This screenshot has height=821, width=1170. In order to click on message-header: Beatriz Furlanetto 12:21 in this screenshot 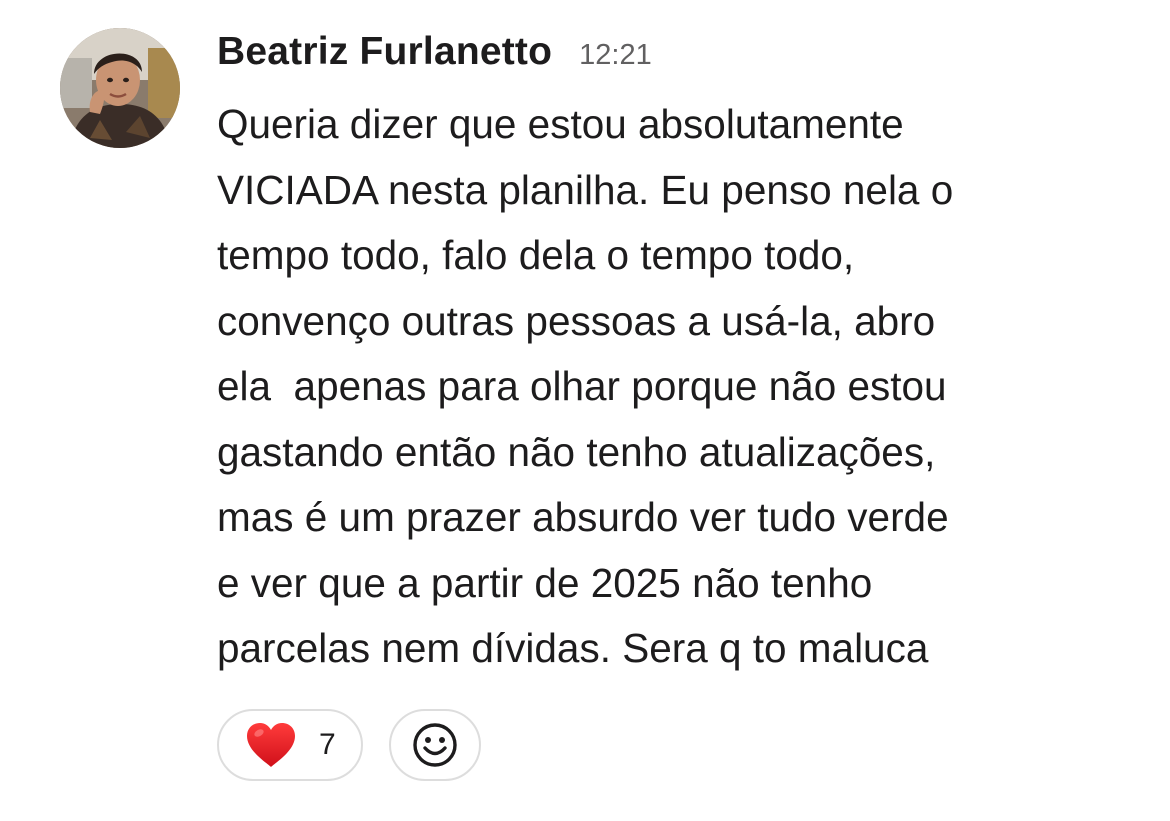, I will do `click(434, 58)`.